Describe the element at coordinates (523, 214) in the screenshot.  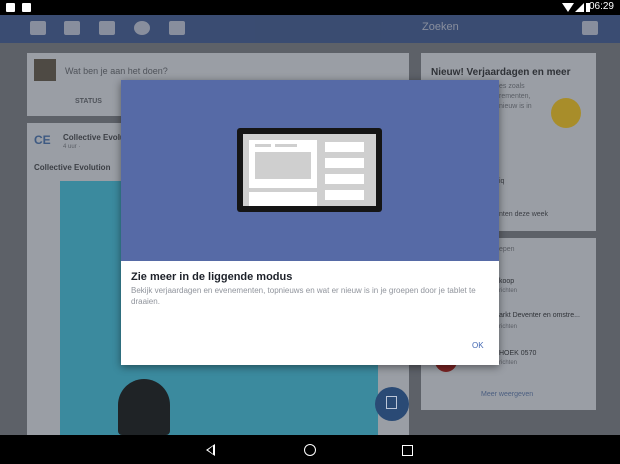
I see `promo-link-2: nten deze week` at that location.